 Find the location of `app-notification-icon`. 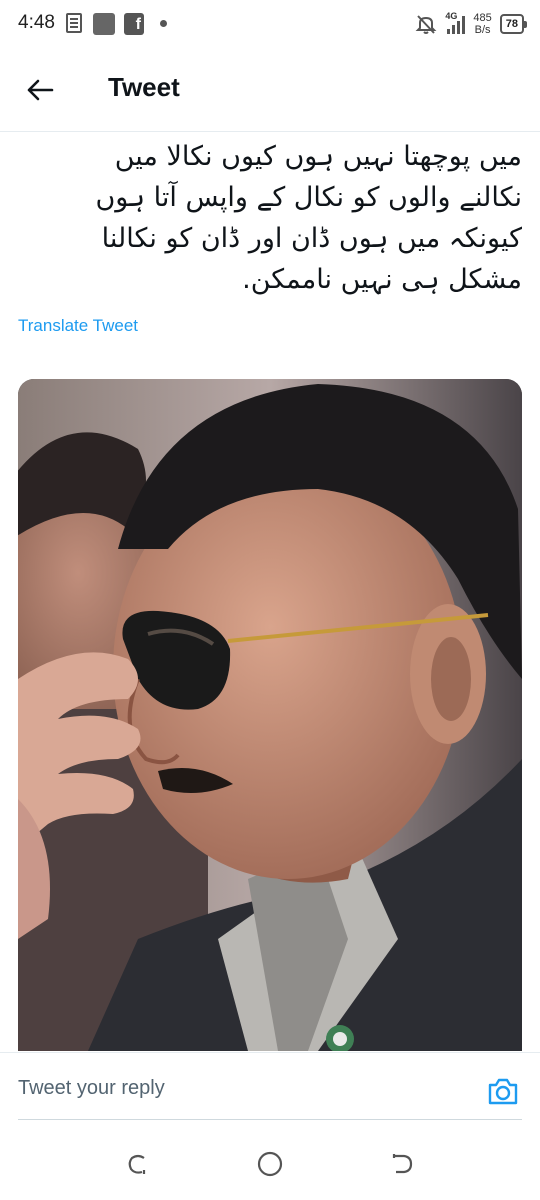

app-notification-icon is located at coordinates (104, 24).